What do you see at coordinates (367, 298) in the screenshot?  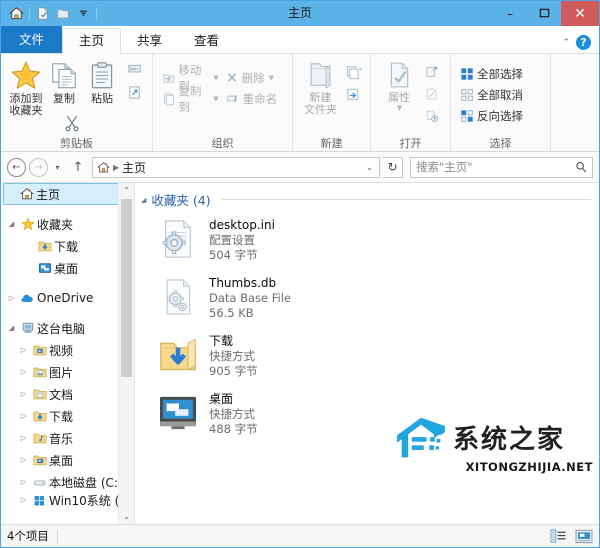 I see `file-list-item: Thumbs.db Data Base File 56.5 KB` at bounding box center [367, 298].